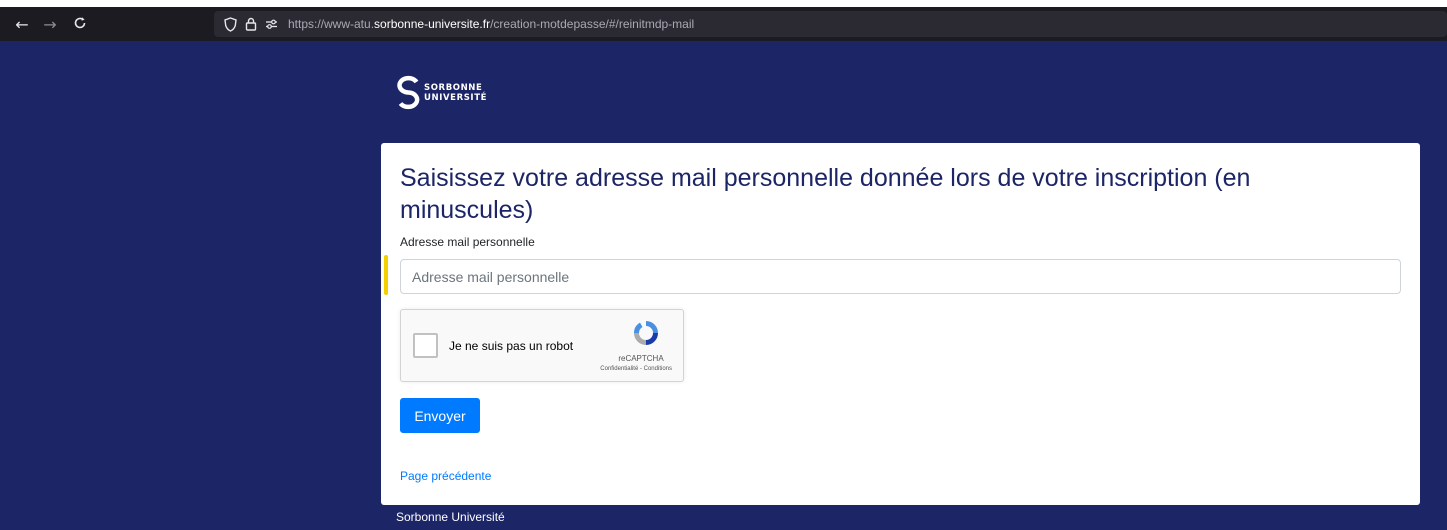  I want to click on url-prefix: https://www-atu., so click(331, 24).